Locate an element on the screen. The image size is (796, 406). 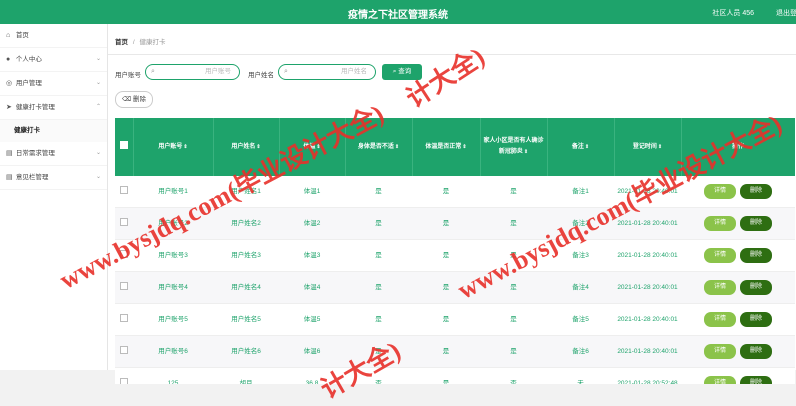
search-icon: ⌕ is located at coordinates (394, 71).